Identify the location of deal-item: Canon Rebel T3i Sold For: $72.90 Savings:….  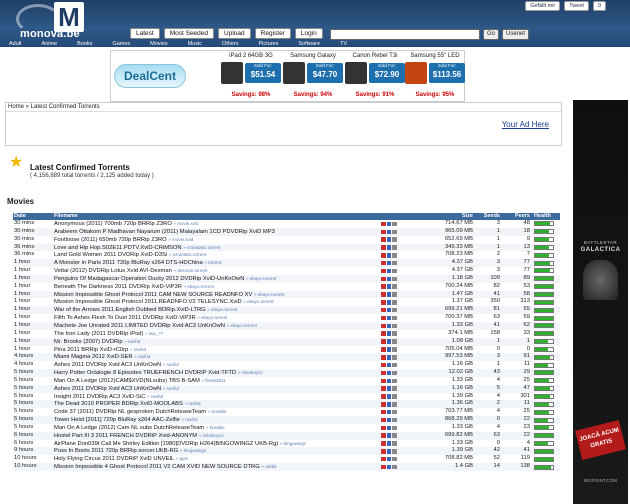
(375, 77).